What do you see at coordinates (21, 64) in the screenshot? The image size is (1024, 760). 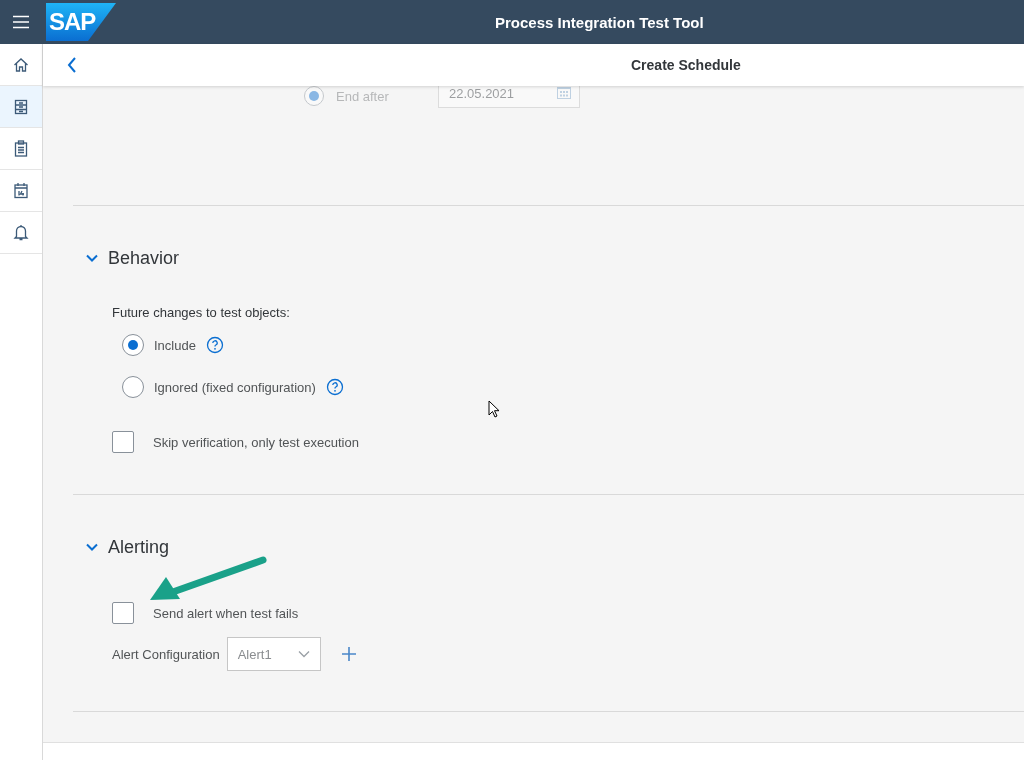 I see `home-icon` at bounding box center [21, 64].